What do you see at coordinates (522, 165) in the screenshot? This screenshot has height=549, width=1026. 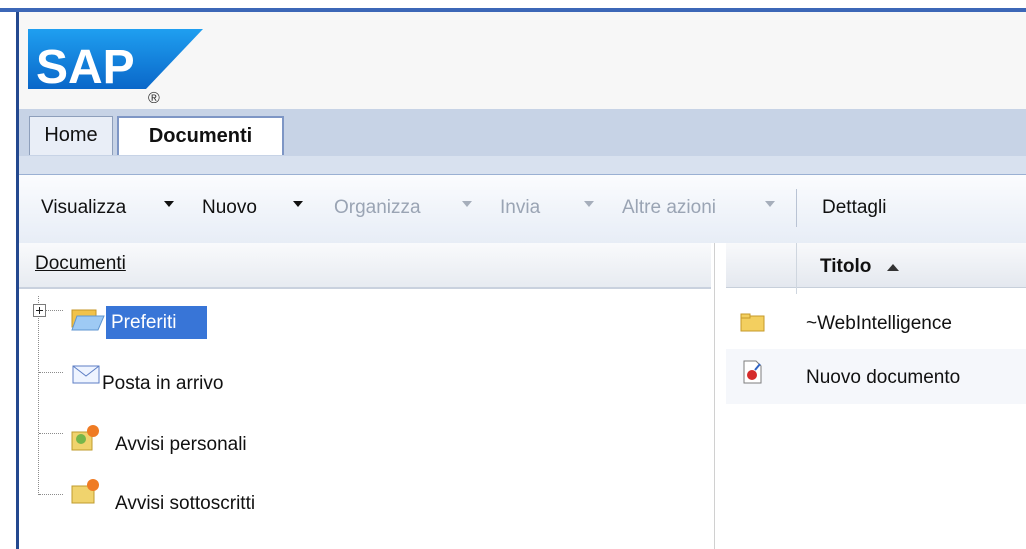 I see `toolbar-gap` at bounding box center [522, 165].